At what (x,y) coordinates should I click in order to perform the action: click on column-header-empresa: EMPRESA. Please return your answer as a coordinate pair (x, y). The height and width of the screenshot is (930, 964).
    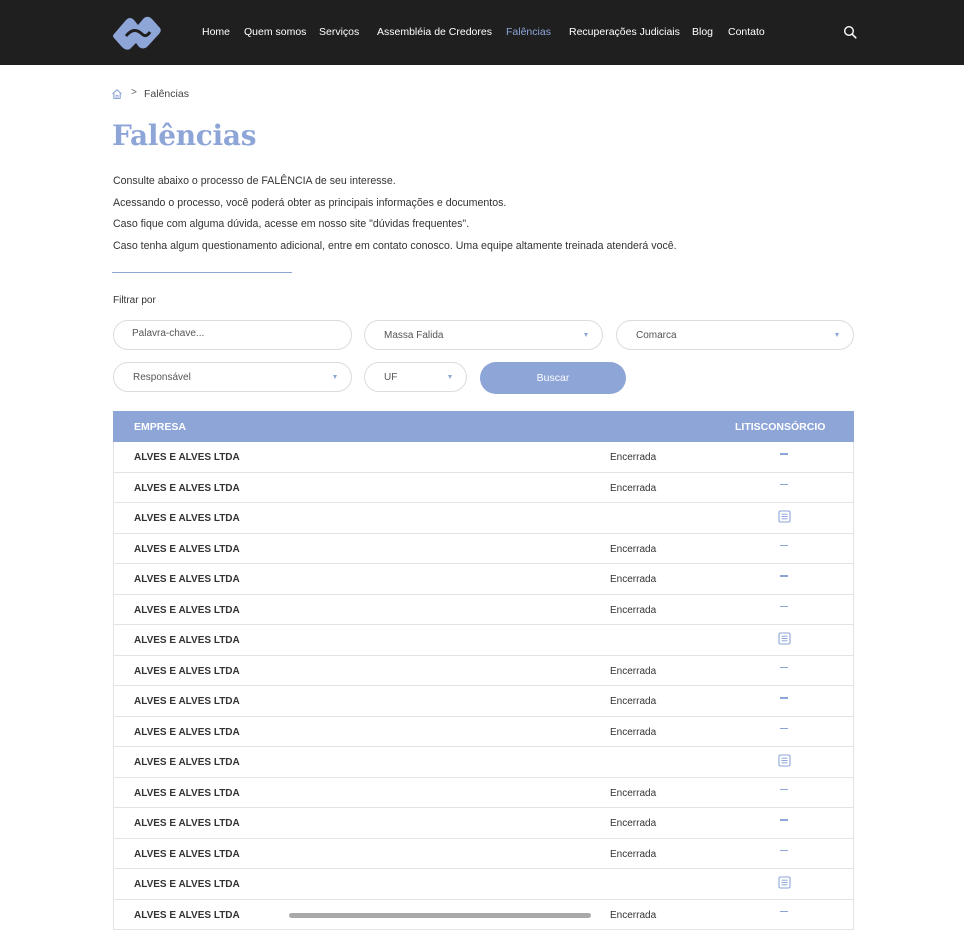
    Looking at the image, I should click on (160, 427).